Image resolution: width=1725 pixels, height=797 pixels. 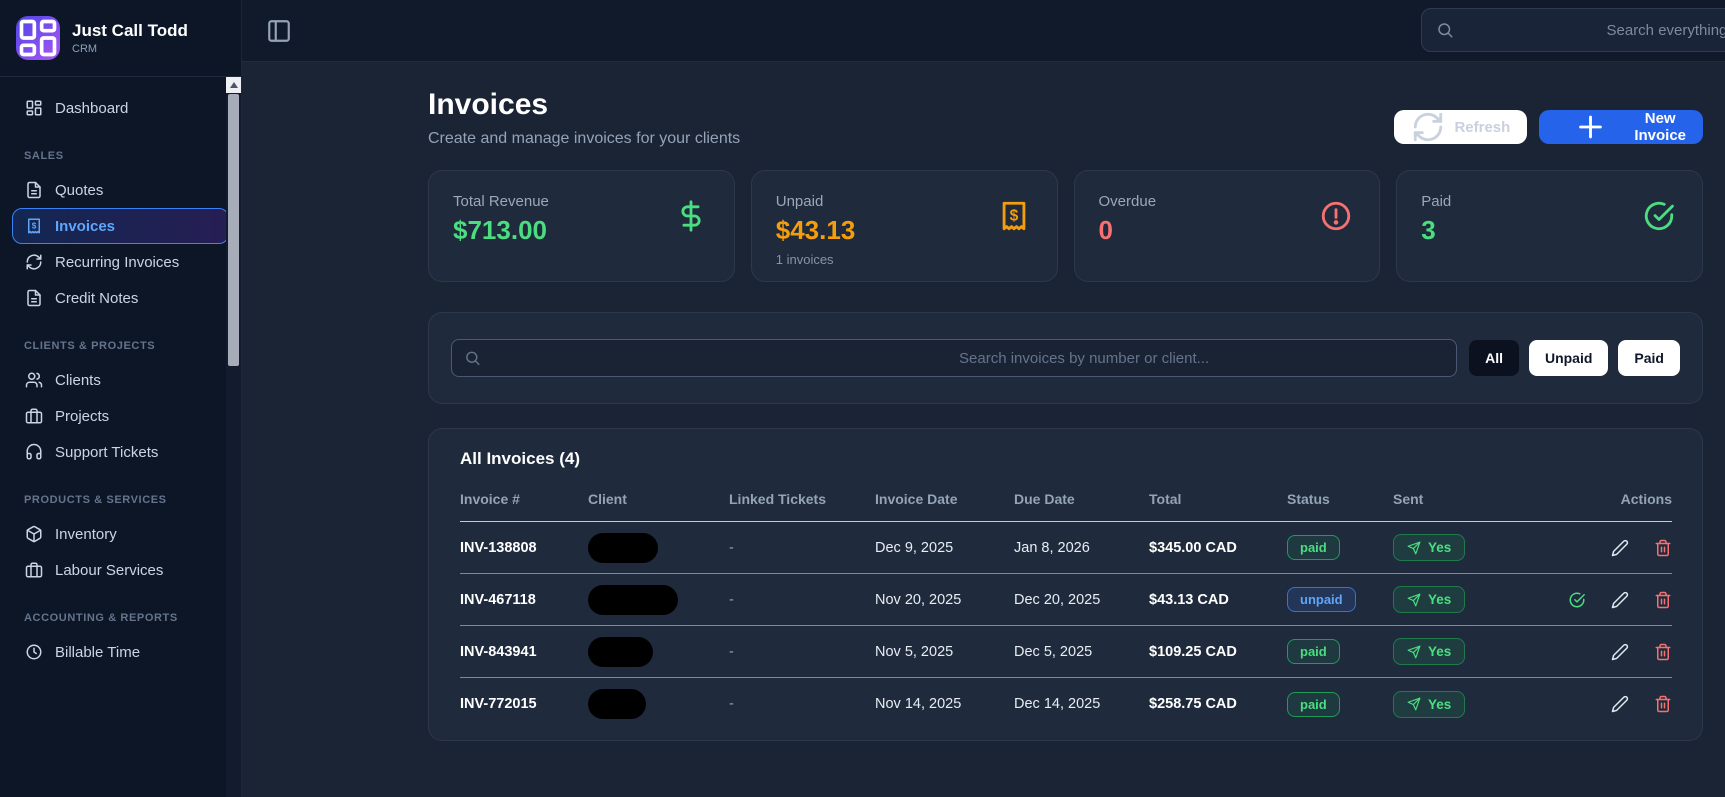 I want to click on mark-paid-button, so click(x=1577, y=600).